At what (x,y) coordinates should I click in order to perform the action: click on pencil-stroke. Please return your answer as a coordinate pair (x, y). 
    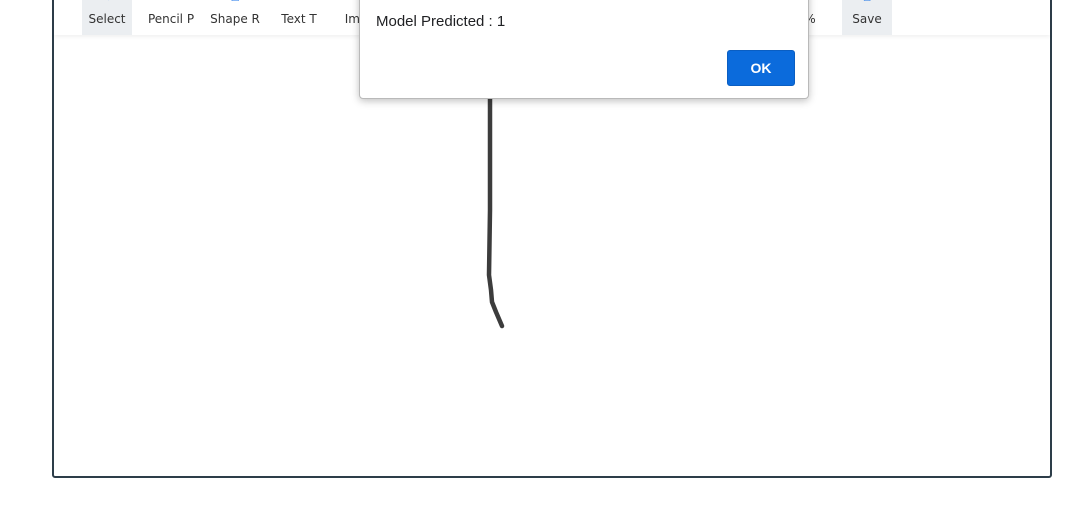
    Looking at the image, I should click on (495, 211).